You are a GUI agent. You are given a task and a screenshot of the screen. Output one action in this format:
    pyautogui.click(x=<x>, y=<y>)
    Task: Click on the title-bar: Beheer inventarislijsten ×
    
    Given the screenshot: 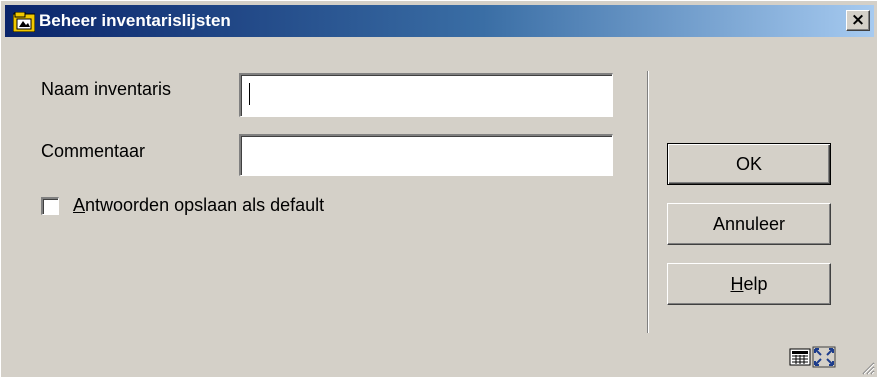 What is the action you would take?
    pyautogui.click(x=439, y=21)
    